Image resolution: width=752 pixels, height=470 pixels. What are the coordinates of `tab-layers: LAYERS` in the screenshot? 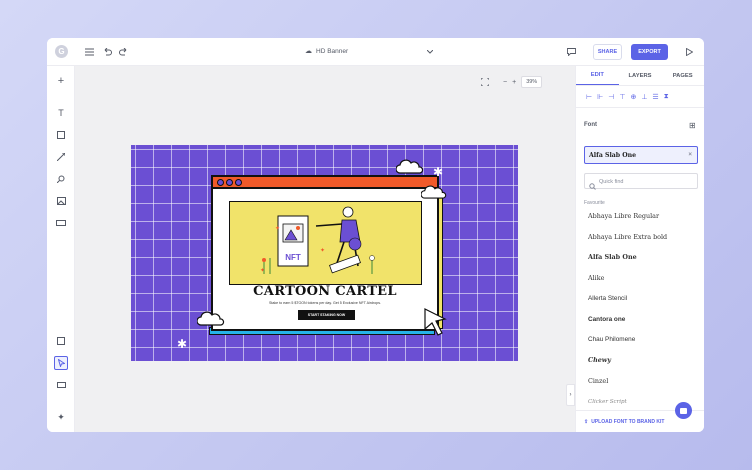 It's located at (640, 75).